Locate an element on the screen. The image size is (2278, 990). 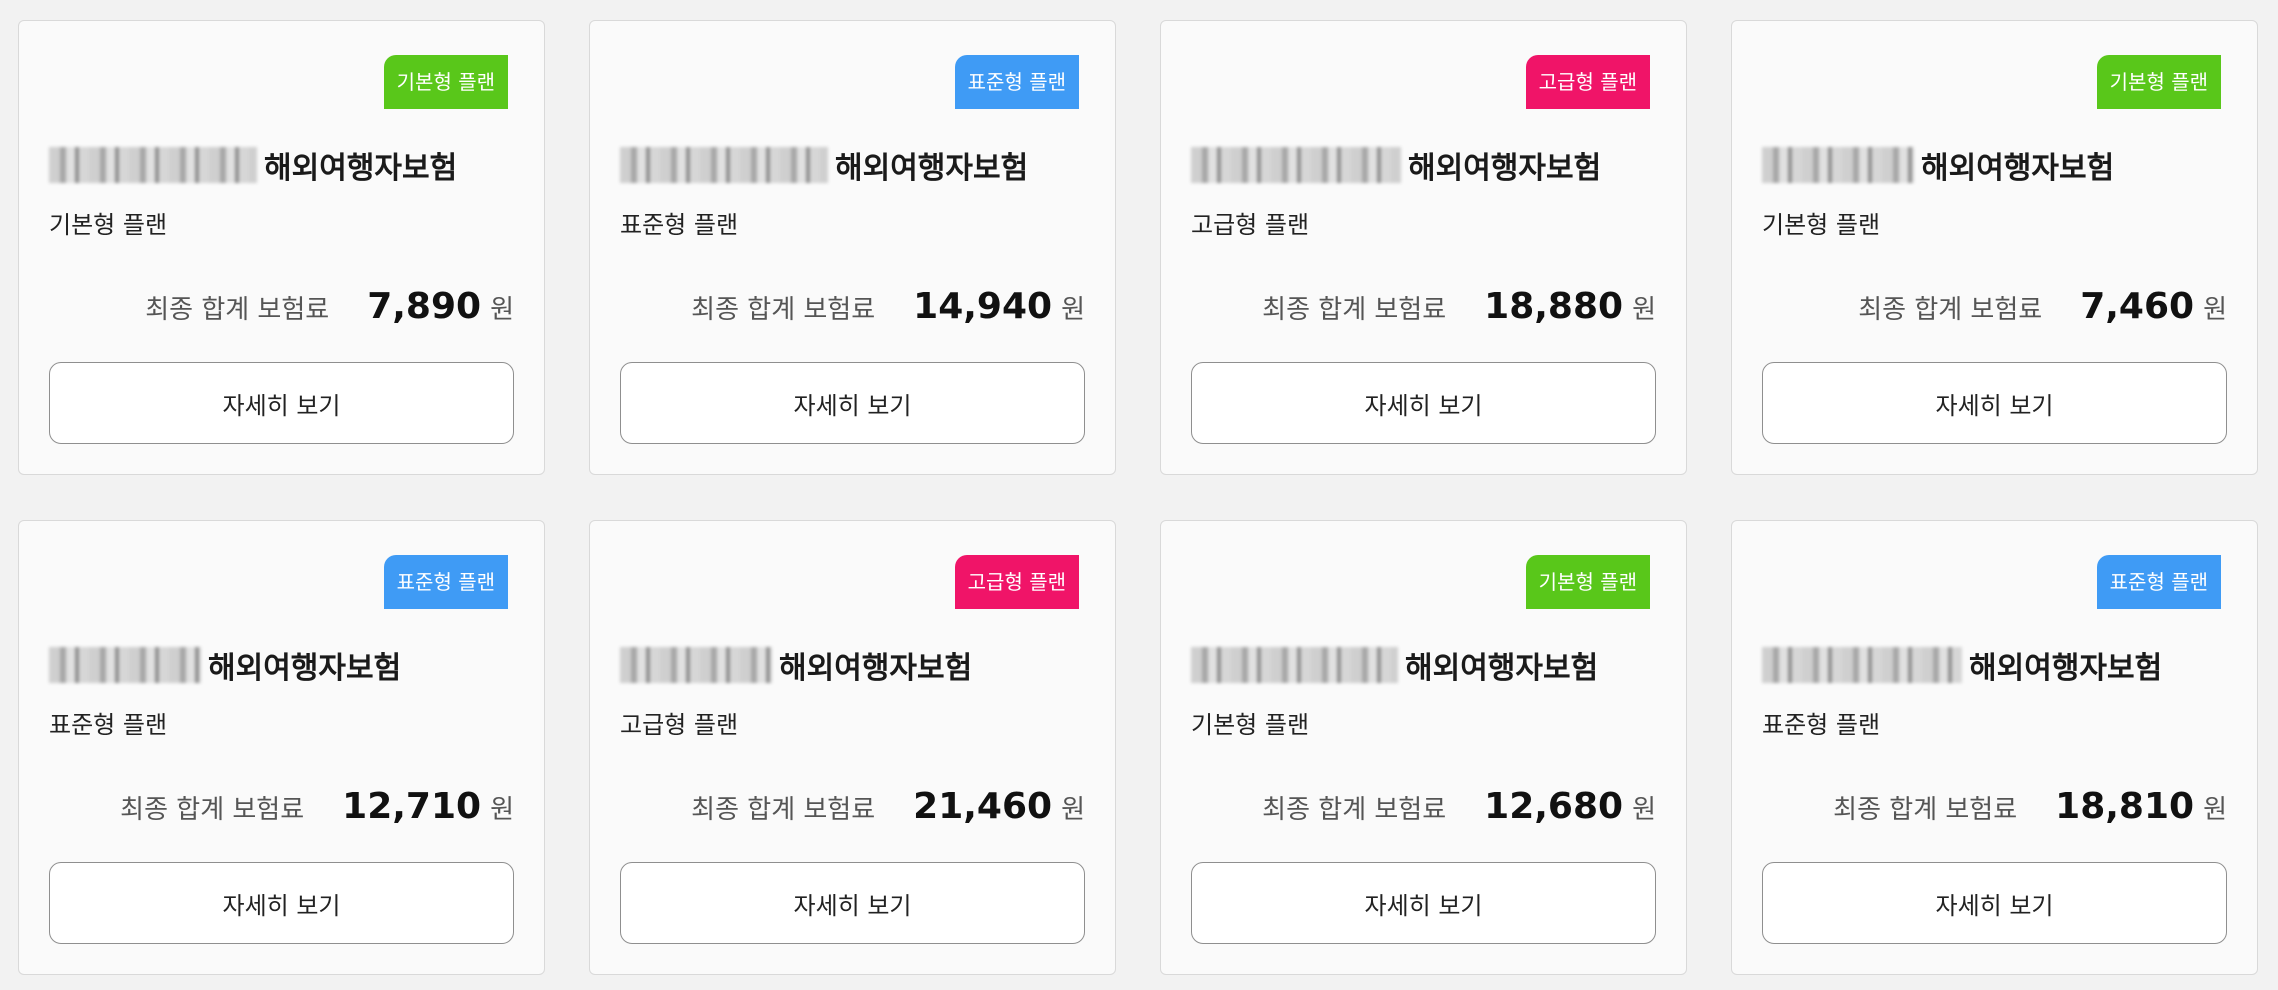
price-row: 최종 합계 보험료 7,460 원 is located at coordinates (2042, 306).